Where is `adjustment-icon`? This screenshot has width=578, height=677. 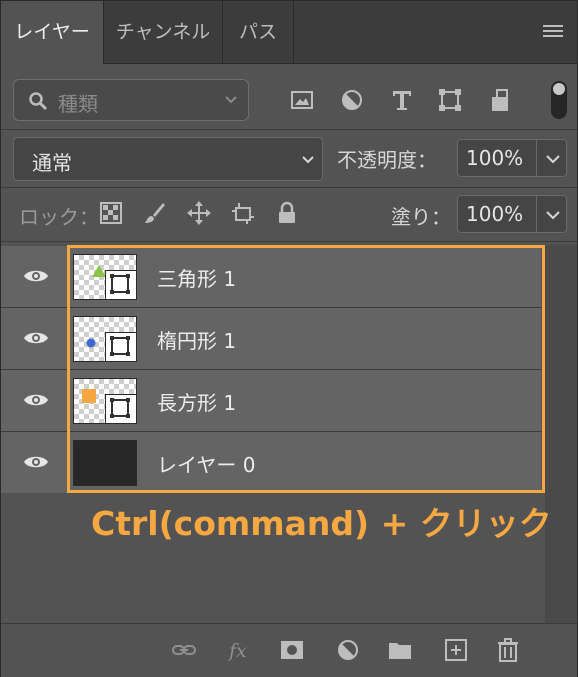 adjustment-icon is located at coordinates (348, 650).